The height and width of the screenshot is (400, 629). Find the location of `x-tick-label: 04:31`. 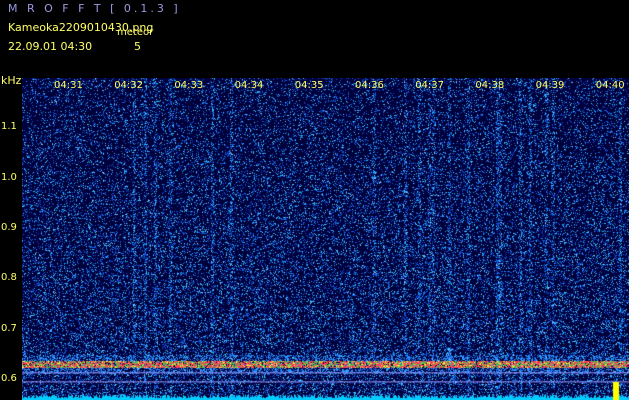

x-tick-label: 04:31 is located at coordinates (68, 85).